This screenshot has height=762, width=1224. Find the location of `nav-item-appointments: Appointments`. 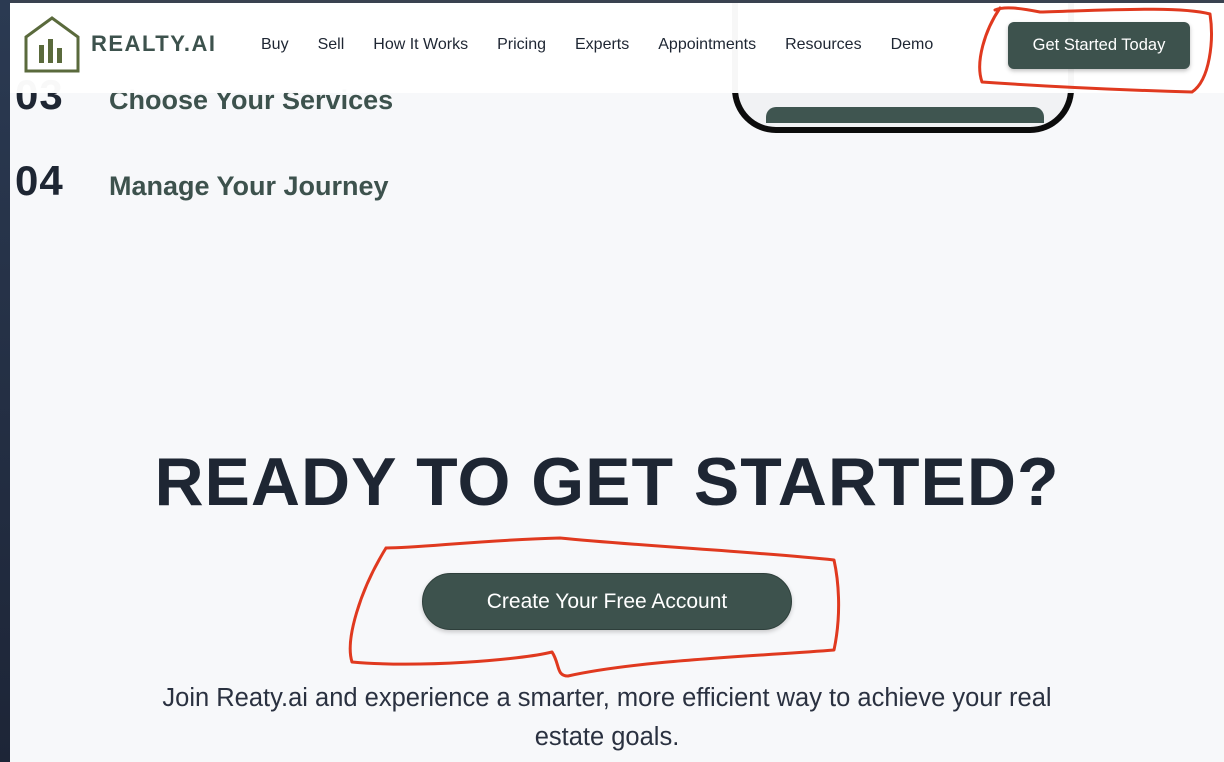

nav-item-appointments: Appointments is located at coordinates (707, 45).